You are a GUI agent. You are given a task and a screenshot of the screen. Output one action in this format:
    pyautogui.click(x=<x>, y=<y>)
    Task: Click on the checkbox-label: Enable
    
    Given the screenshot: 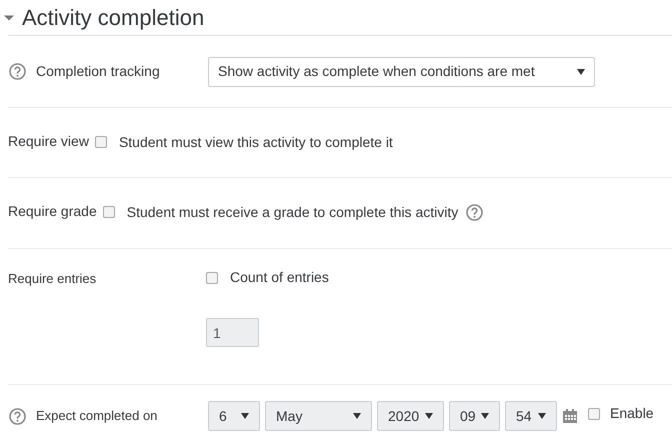 What is the action you would take?
    pyautogui.click(x=632, y=413)
    